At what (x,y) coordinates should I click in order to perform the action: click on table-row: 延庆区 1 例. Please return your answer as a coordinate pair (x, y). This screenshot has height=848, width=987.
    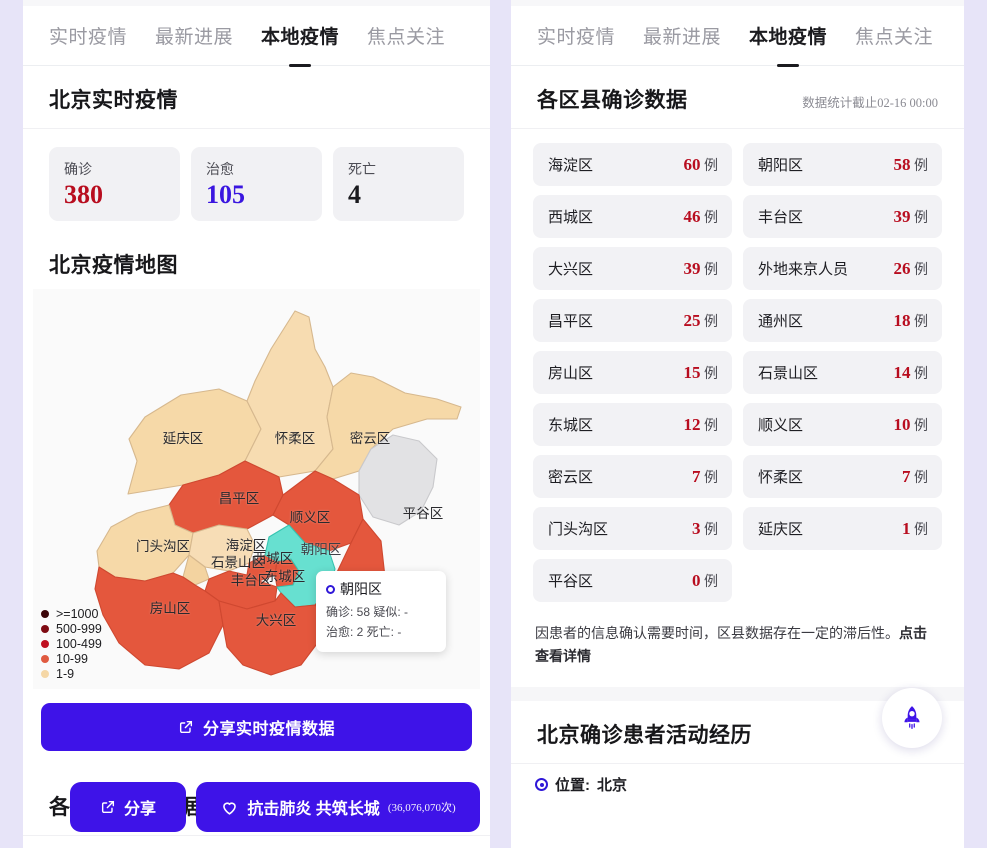
    Looking at the image, I should click on (842, 528).